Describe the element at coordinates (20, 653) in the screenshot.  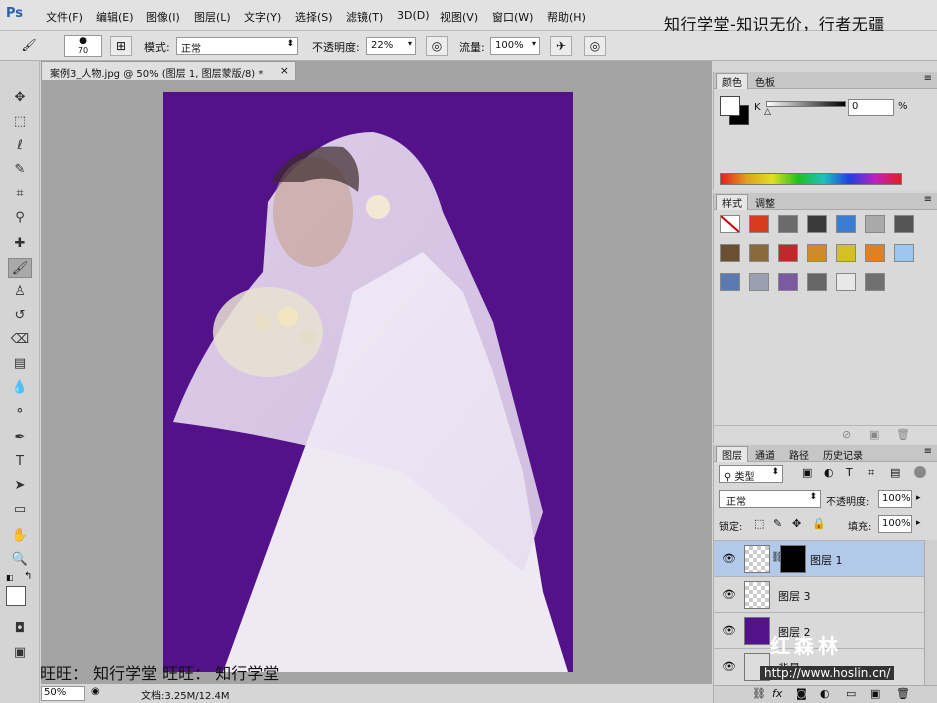
I see `screen-mode-icon: ▣` at that location.